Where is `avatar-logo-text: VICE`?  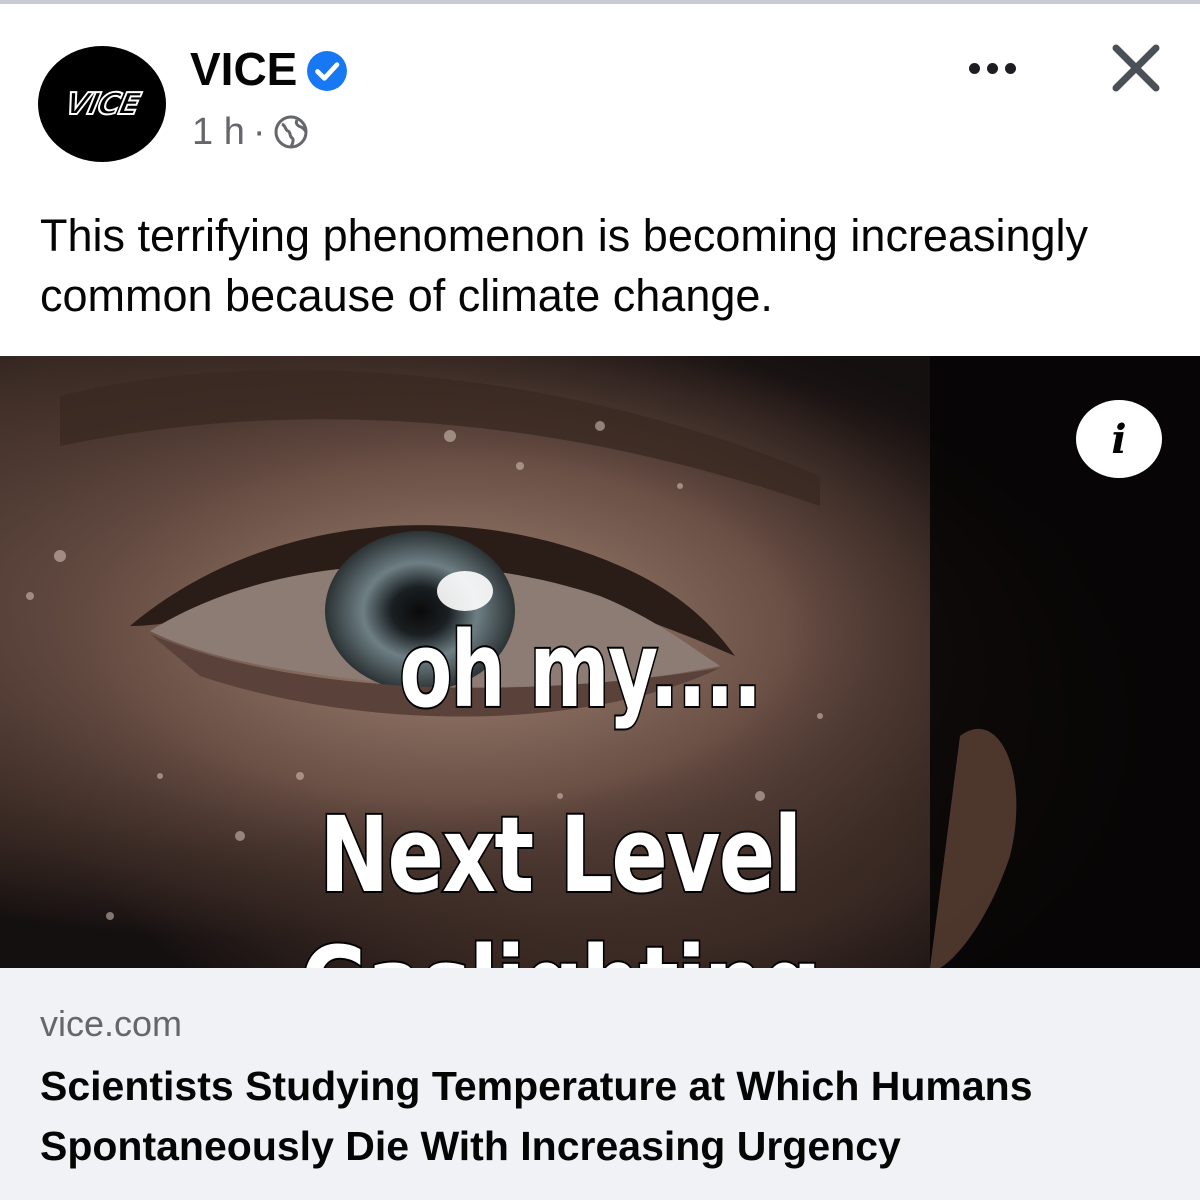 avatar-logo-text: VICE is located at coordinates (102, 104).